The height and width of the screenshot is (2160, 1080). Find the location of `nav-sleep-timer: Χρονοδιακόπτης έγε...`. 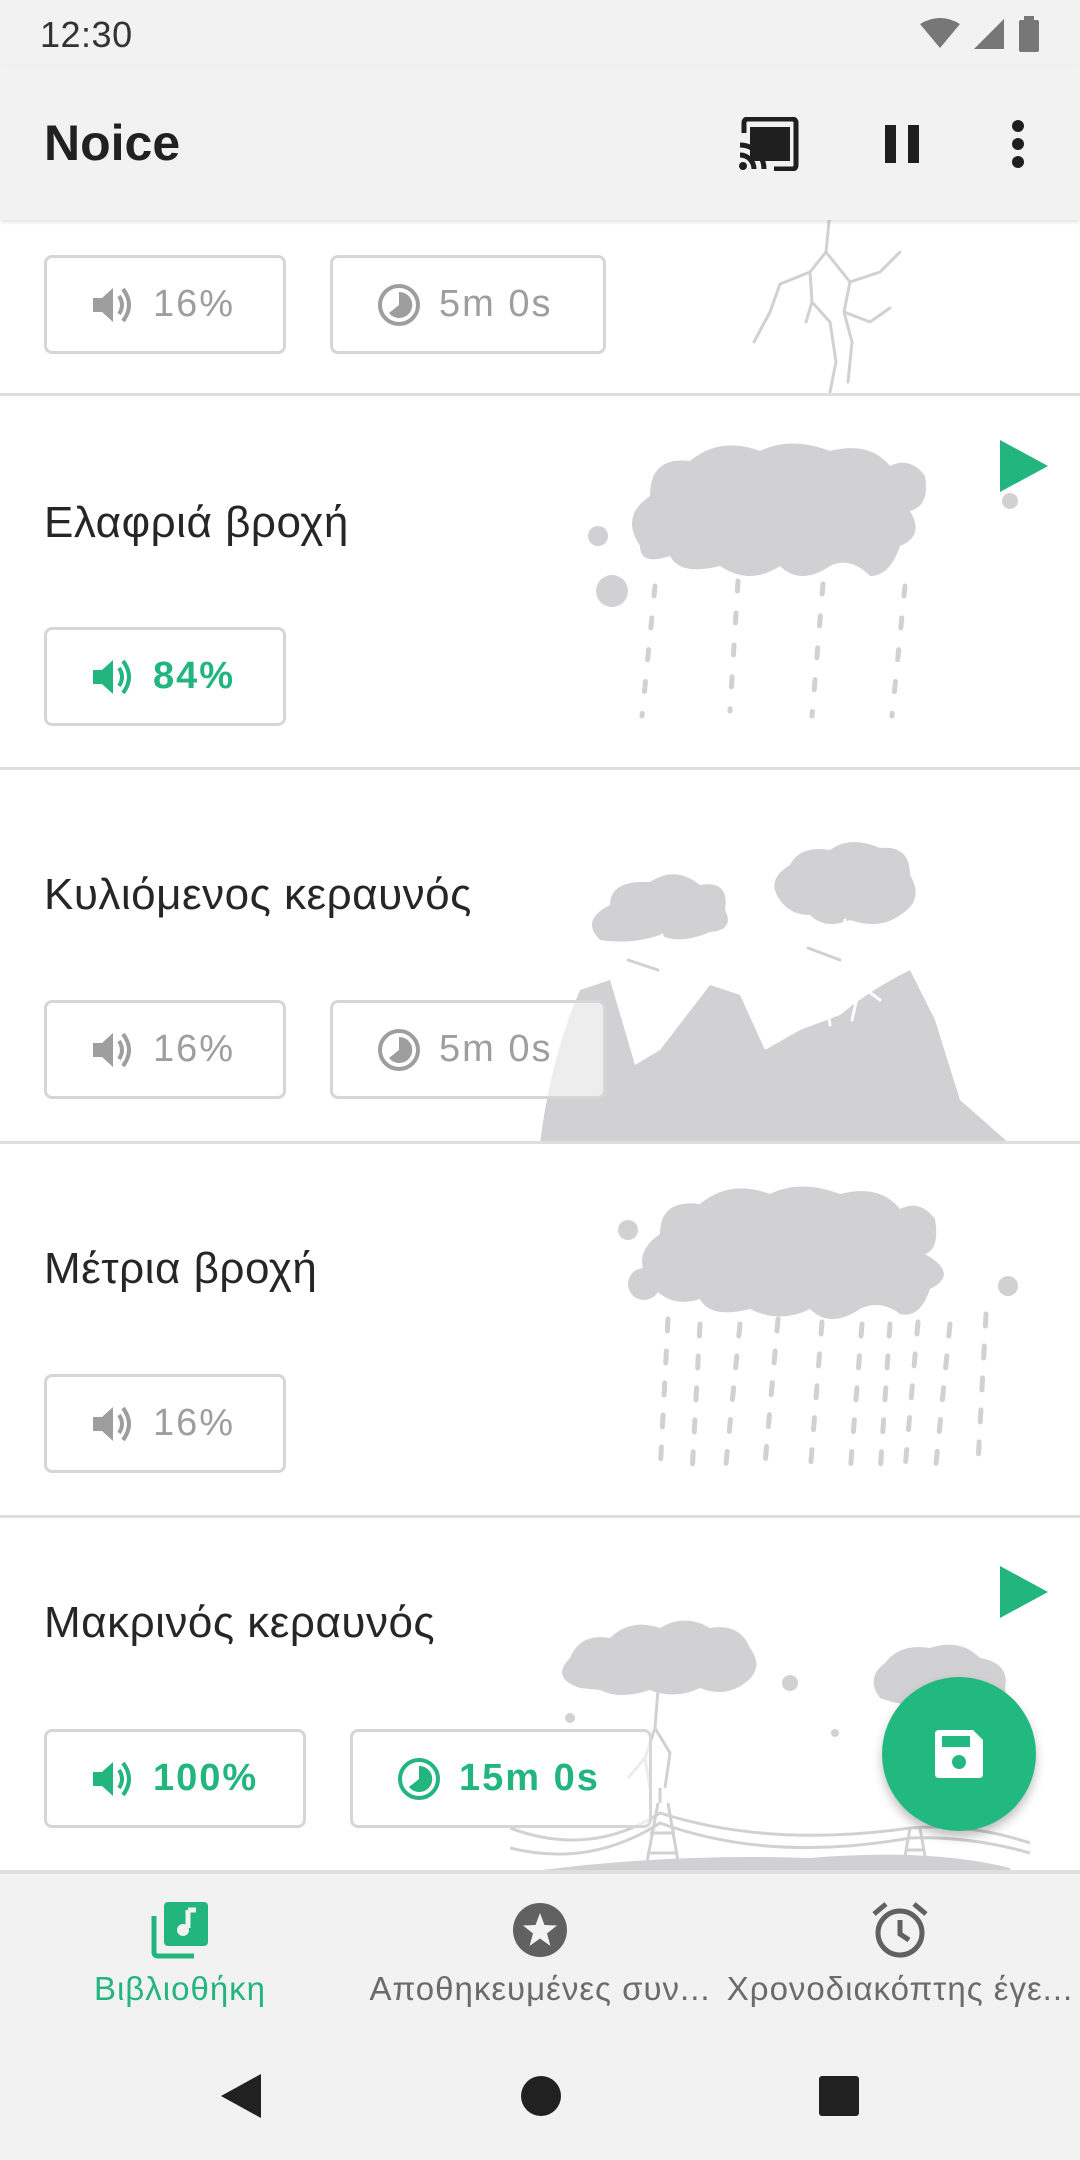

nav-sleep-timer: Χρονοδιακόπτης έγε... is located at coordinates (900, 1954).